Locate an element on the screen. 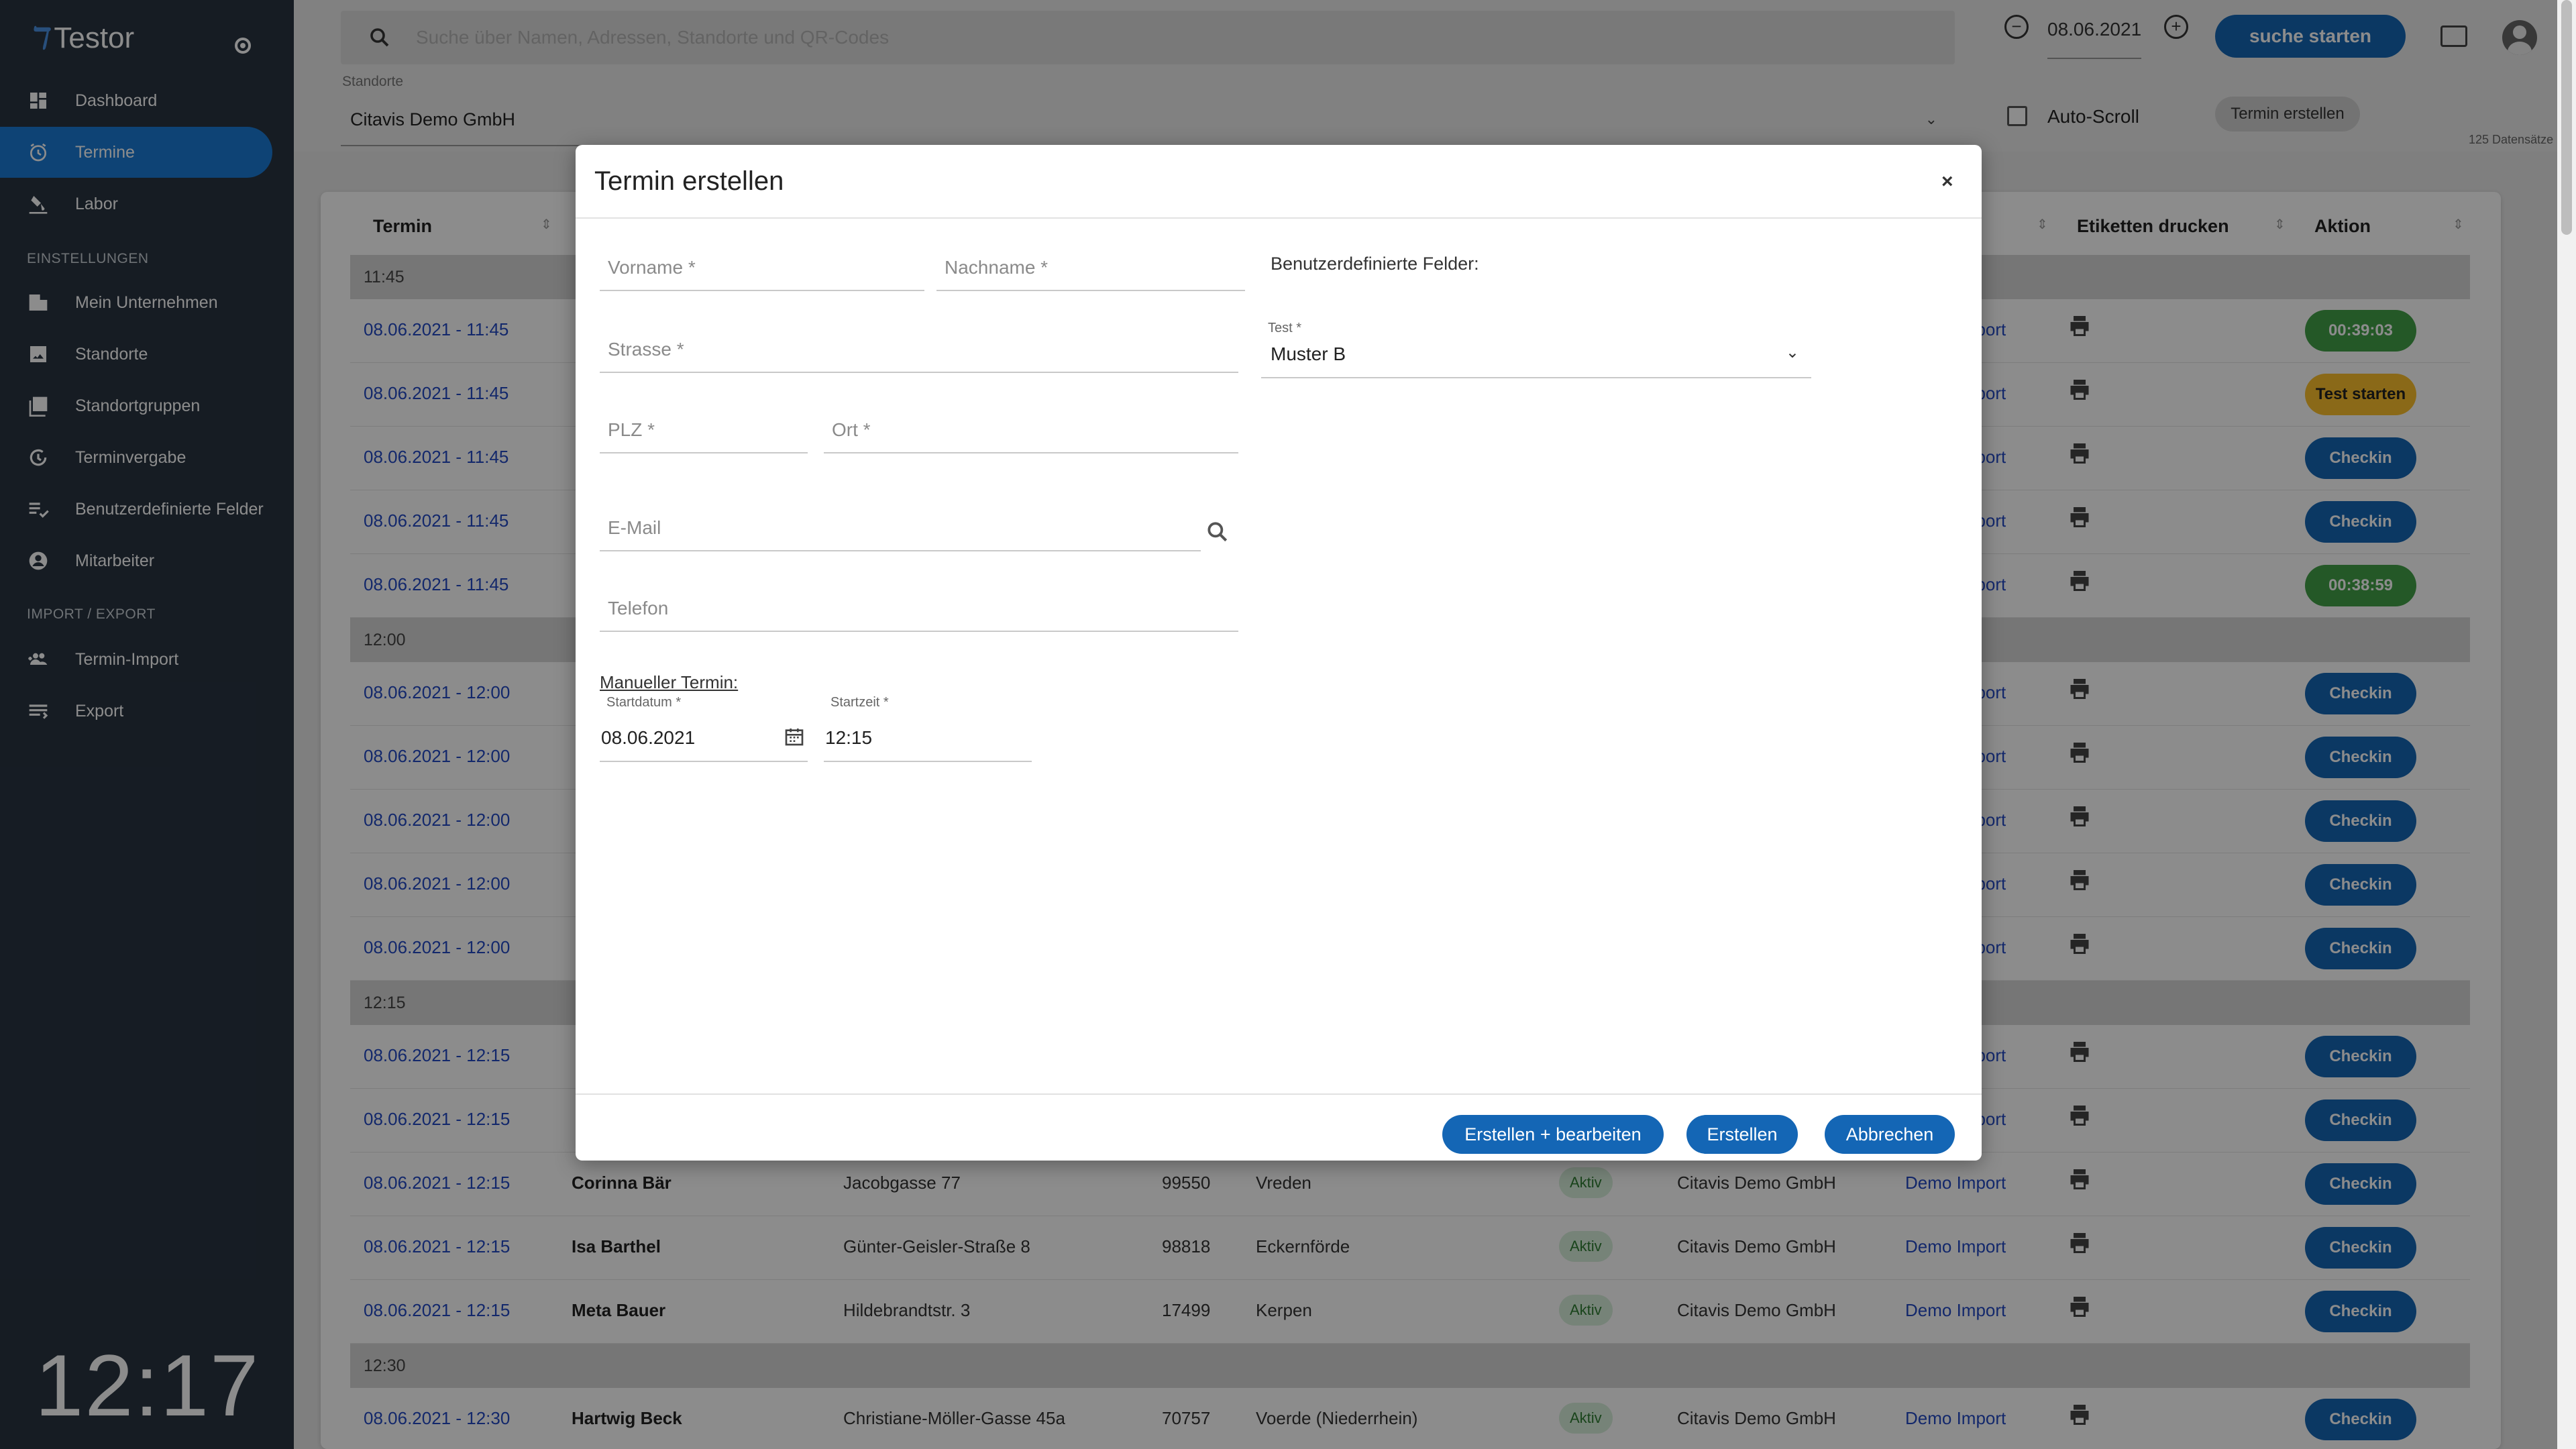  startdatum-field: Startdatum * 08.06.2021 is located at coordinates (704, 728).